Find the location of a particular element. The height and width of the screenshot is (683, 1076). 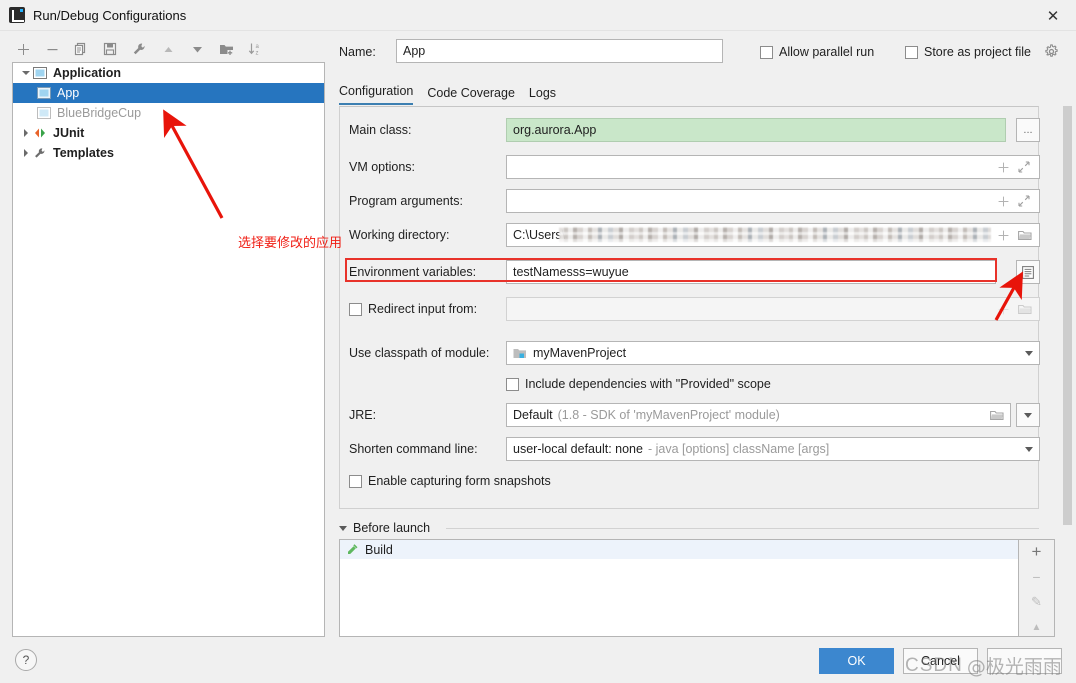

use-classpath-value: myMavenProject is located at coordinates (580, 353).